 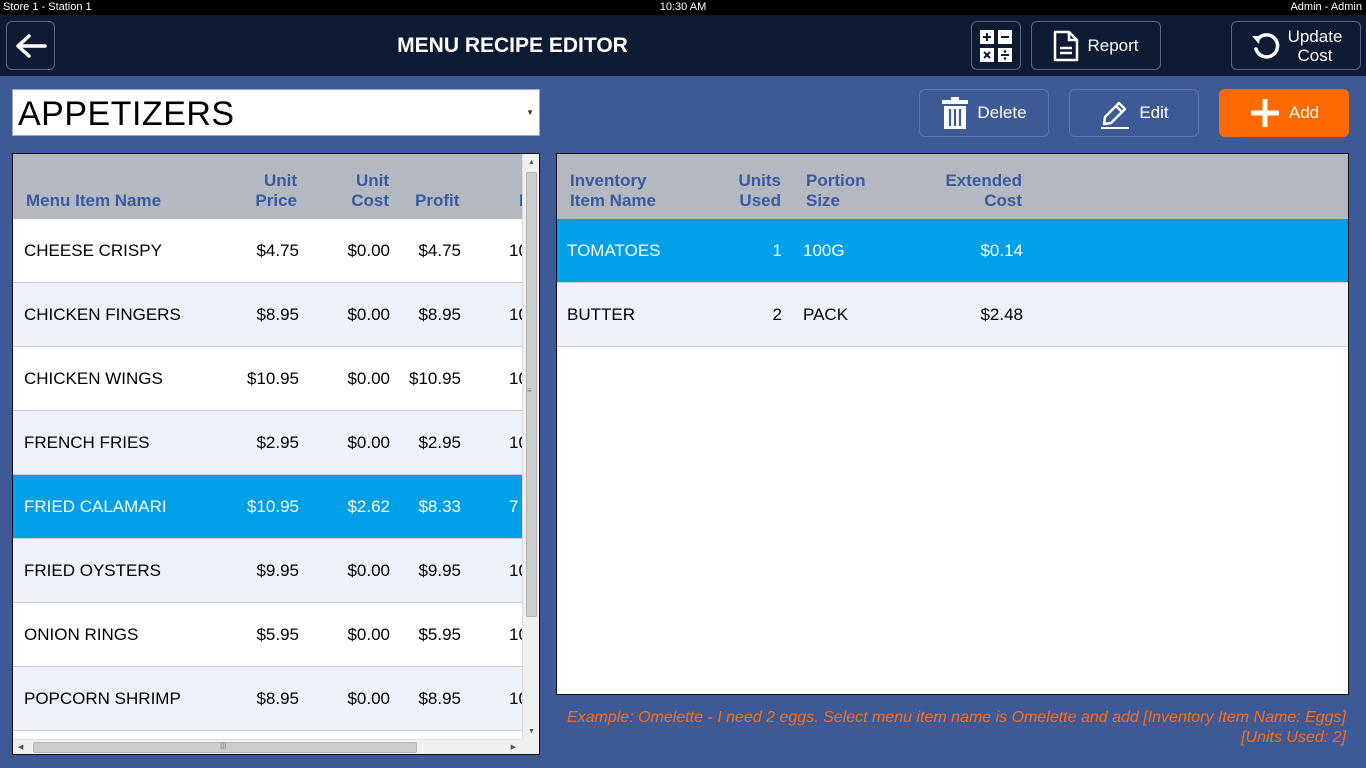 What do you see at coordinates (1003, 200) in the screenshot?
I see `col-extended-line2: Cost` at bounding box center [1003, 200].